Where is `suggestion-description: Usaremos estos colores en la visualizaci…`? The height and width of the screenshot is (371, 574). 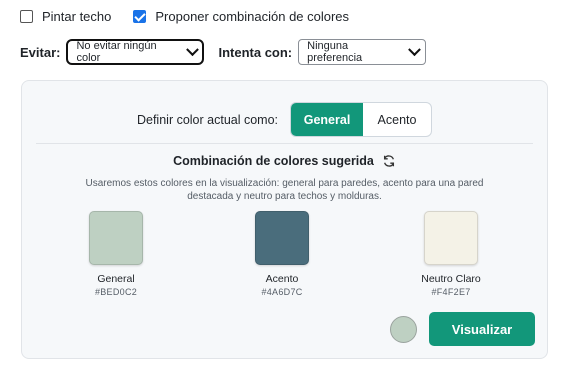
suggestion-description: Usaremos estos colores en la visualizaci… is located at coordinates (284, 190).